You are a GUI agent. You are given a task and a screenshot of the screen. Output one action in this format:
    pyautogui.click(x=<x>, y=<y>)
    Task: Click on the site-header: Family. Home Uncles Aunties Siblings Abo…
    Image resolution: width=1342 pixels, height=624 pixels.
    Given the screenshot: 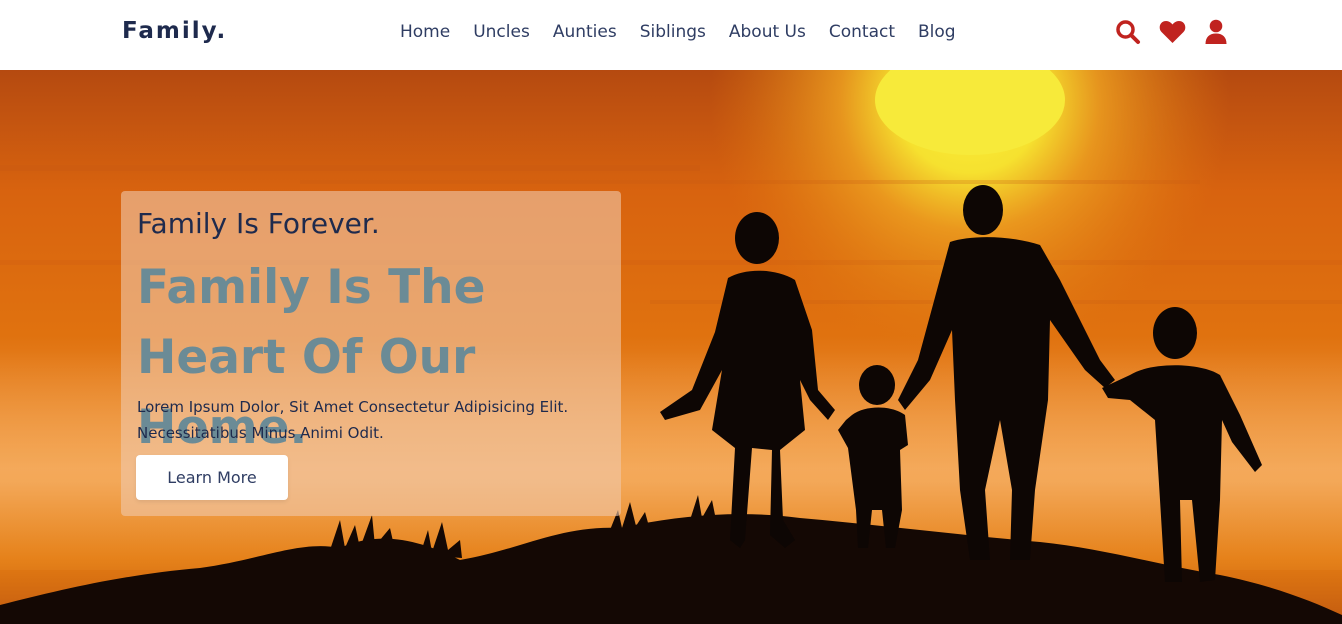 What is the action you would take?
    pyautogui.click(x=671, y=35)
    